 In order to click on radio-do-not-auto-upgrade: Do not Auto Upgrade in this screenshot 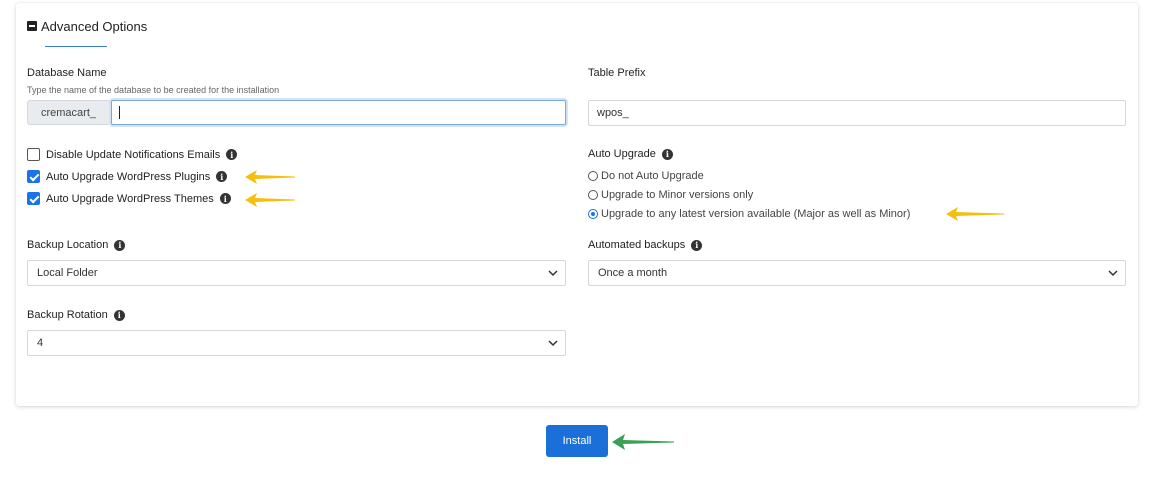, I will do `click(646, 176)`.